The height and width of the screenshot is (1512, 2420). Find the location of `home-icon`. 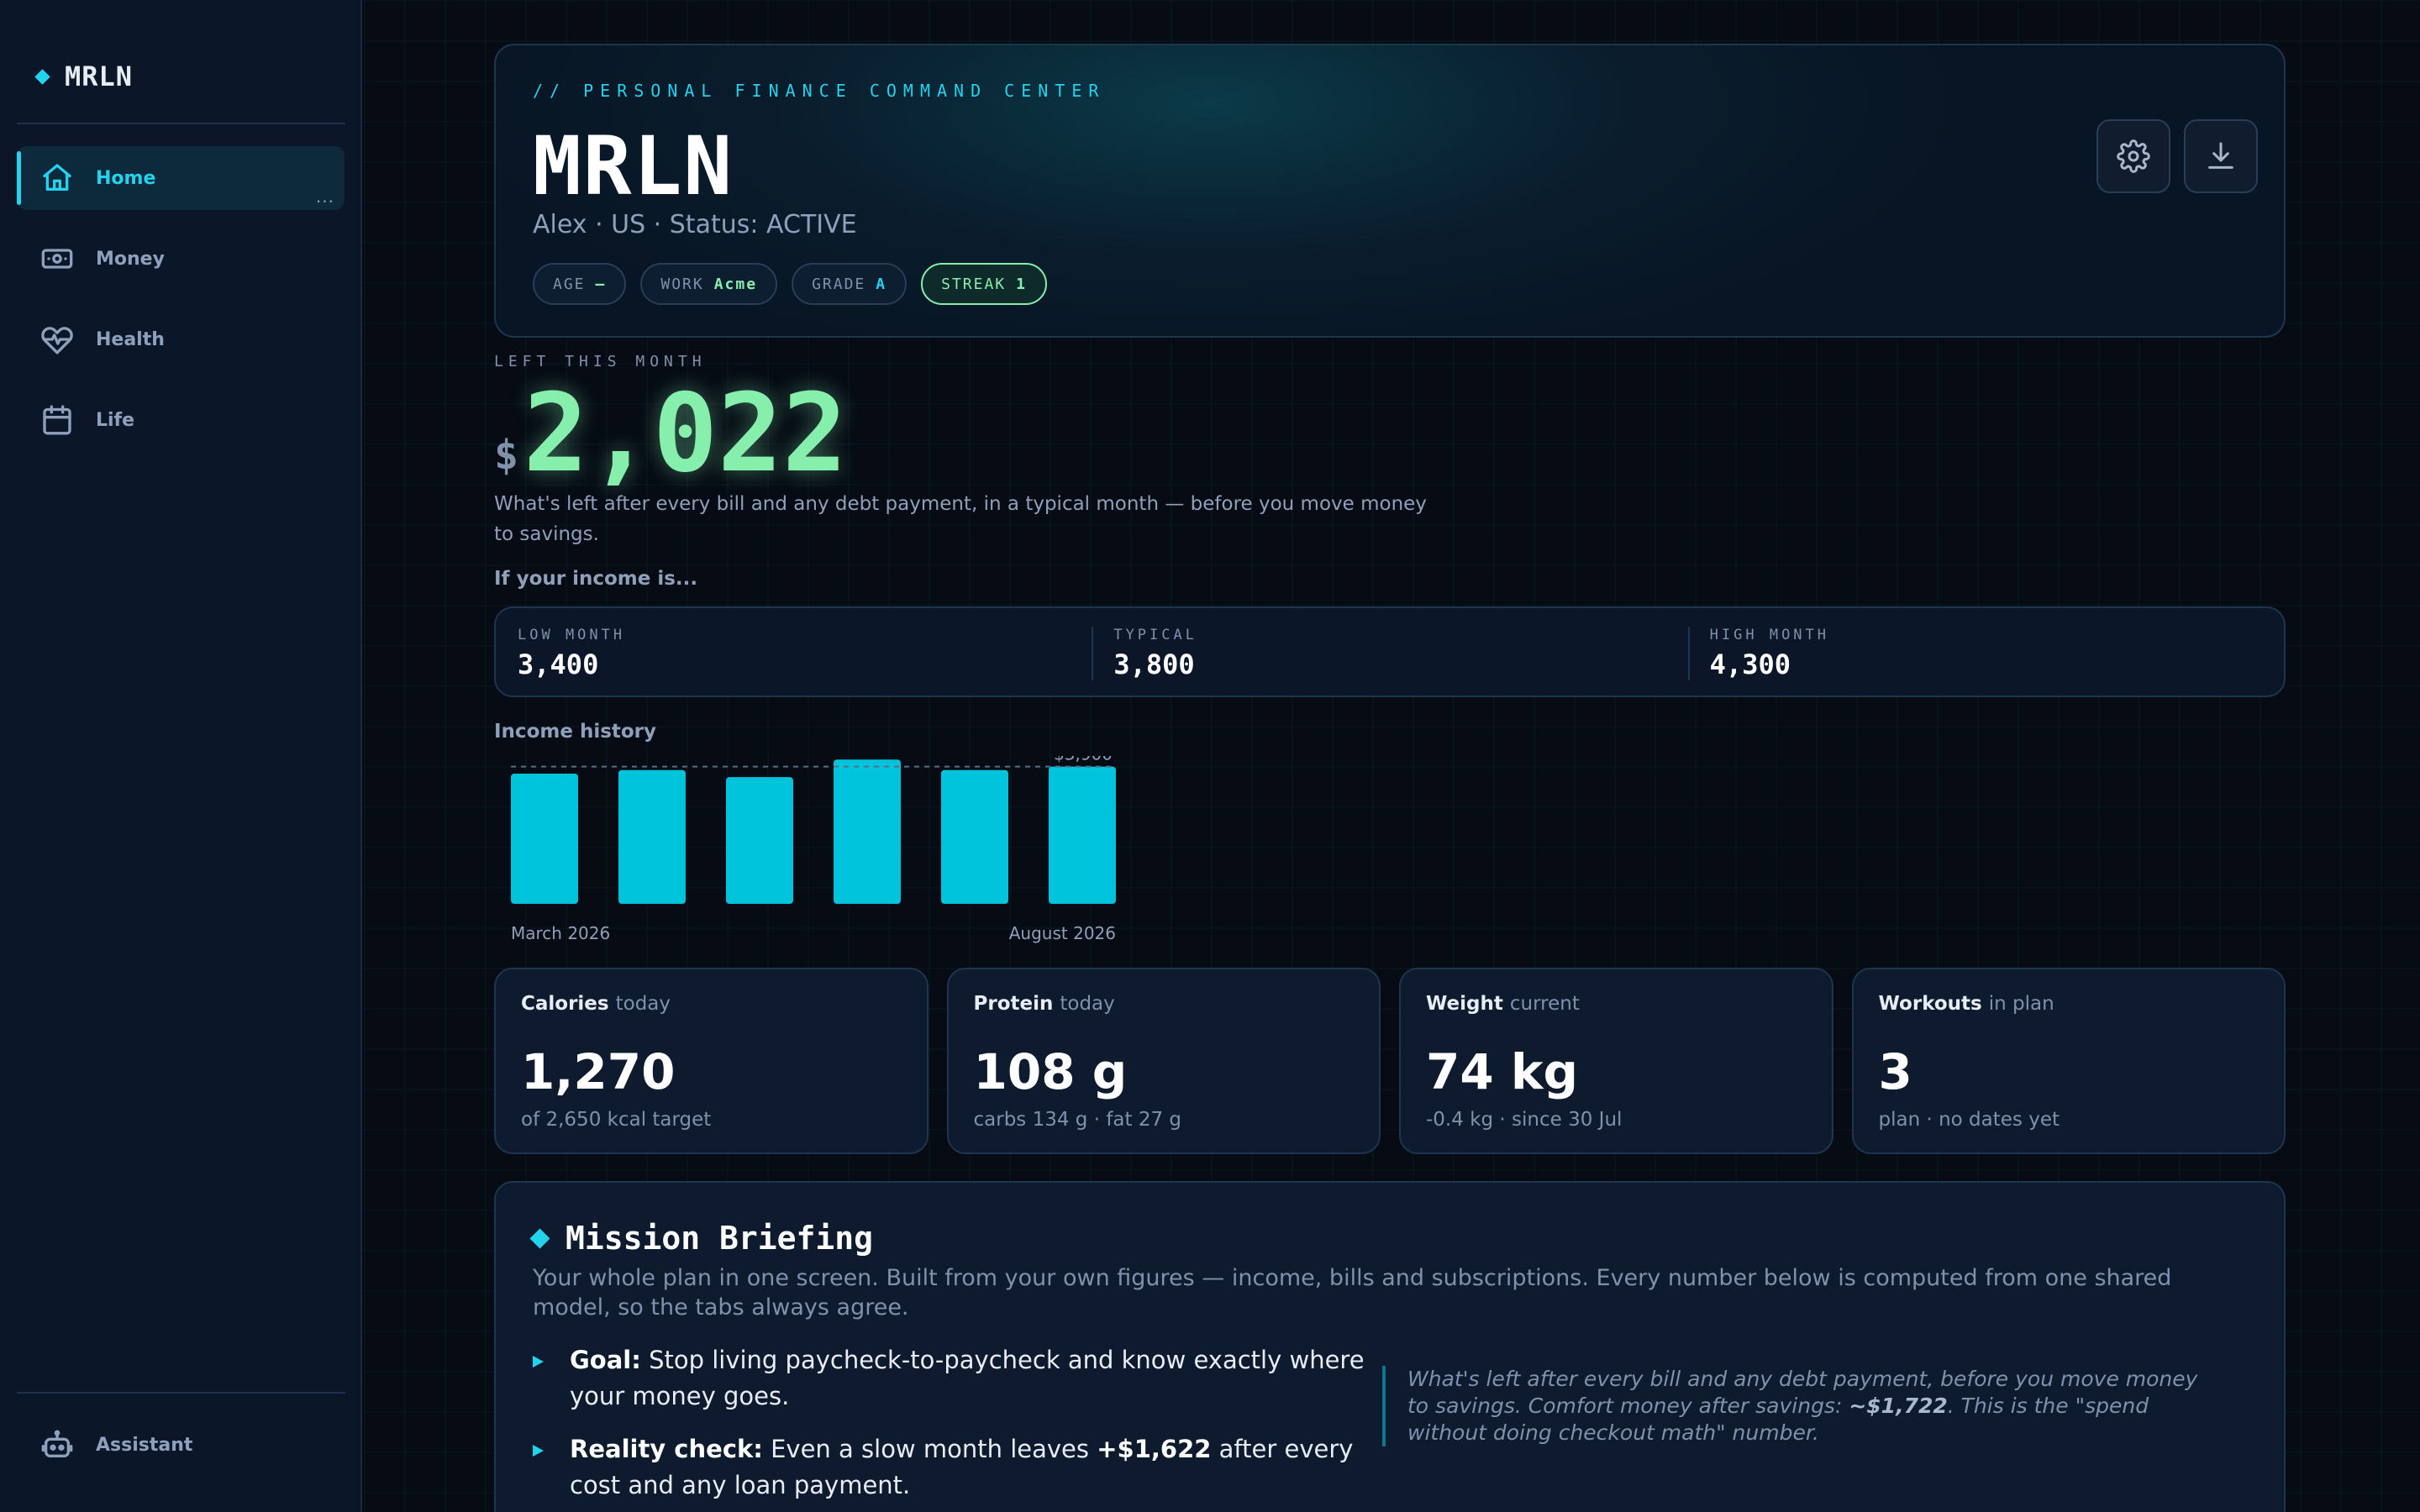

home-icon is located at coordinates (58, 178).